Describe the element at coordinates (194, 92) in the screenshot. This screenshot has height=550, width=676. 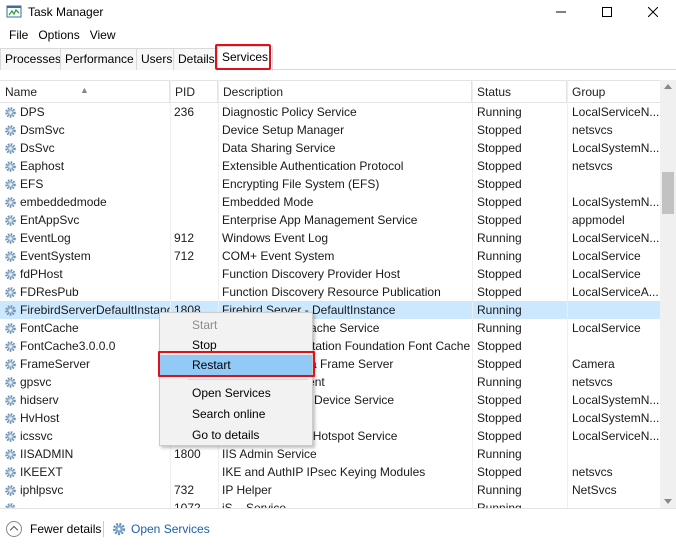
I see `column-header-pid: PID` at that location.